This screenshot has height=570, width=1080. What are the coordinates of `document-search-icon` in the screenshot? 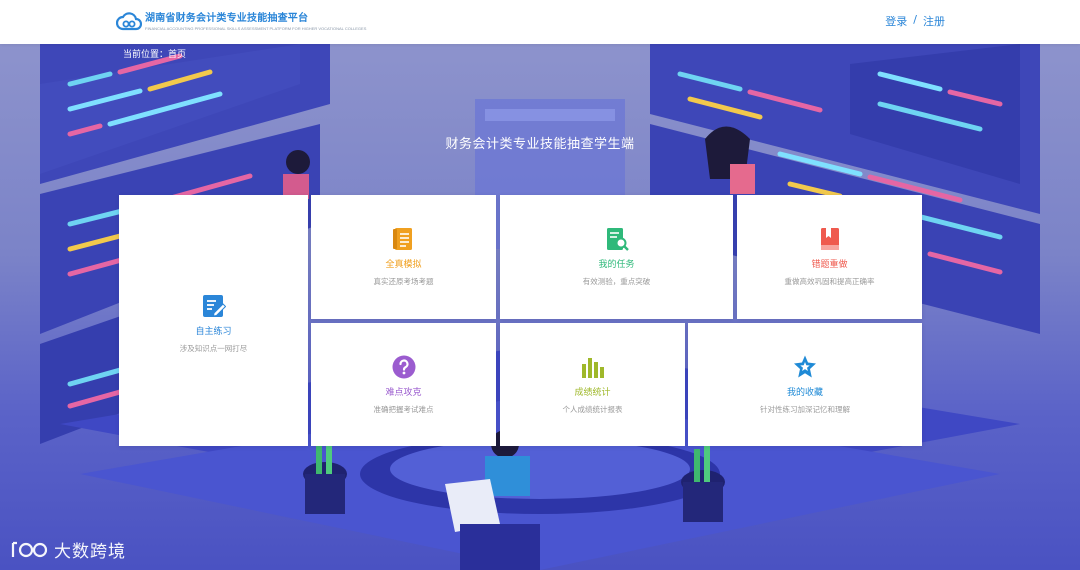 It's located at (617, 239).